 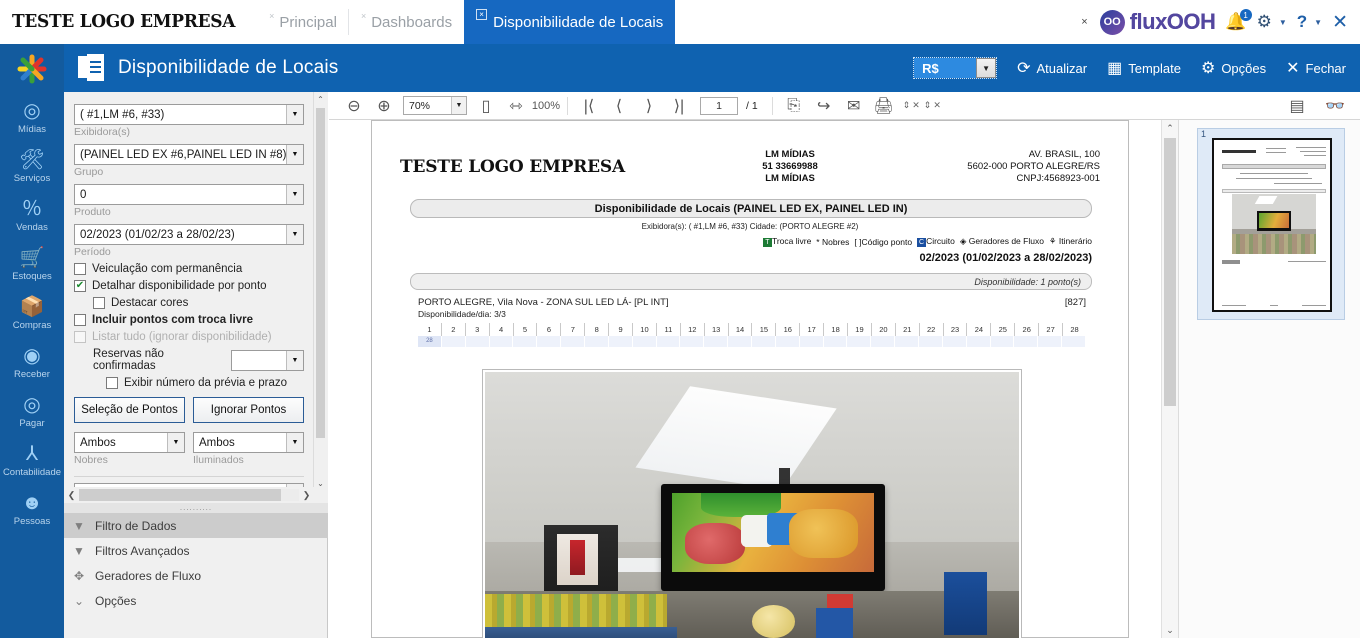 I want to click on zoom-level-select: 70% ▼, so click(x=435, y=105).